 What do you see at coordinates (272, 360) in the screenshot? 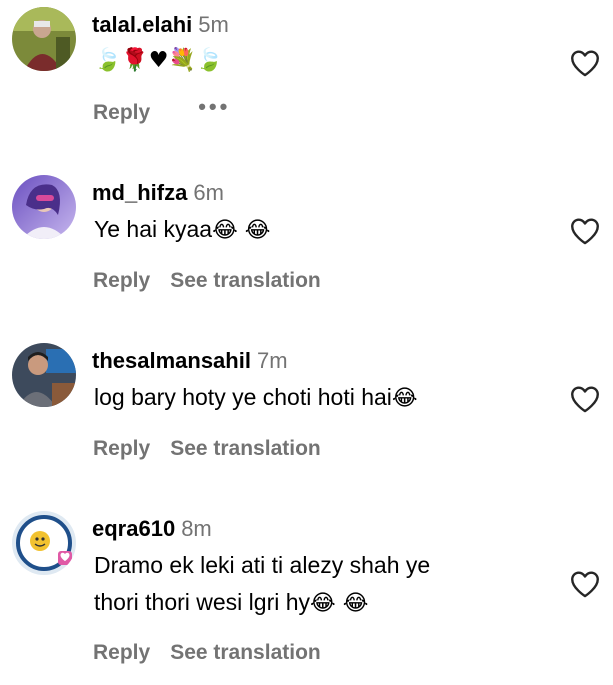
I see `timestamp: 7m` at bounding box center [272, 360].